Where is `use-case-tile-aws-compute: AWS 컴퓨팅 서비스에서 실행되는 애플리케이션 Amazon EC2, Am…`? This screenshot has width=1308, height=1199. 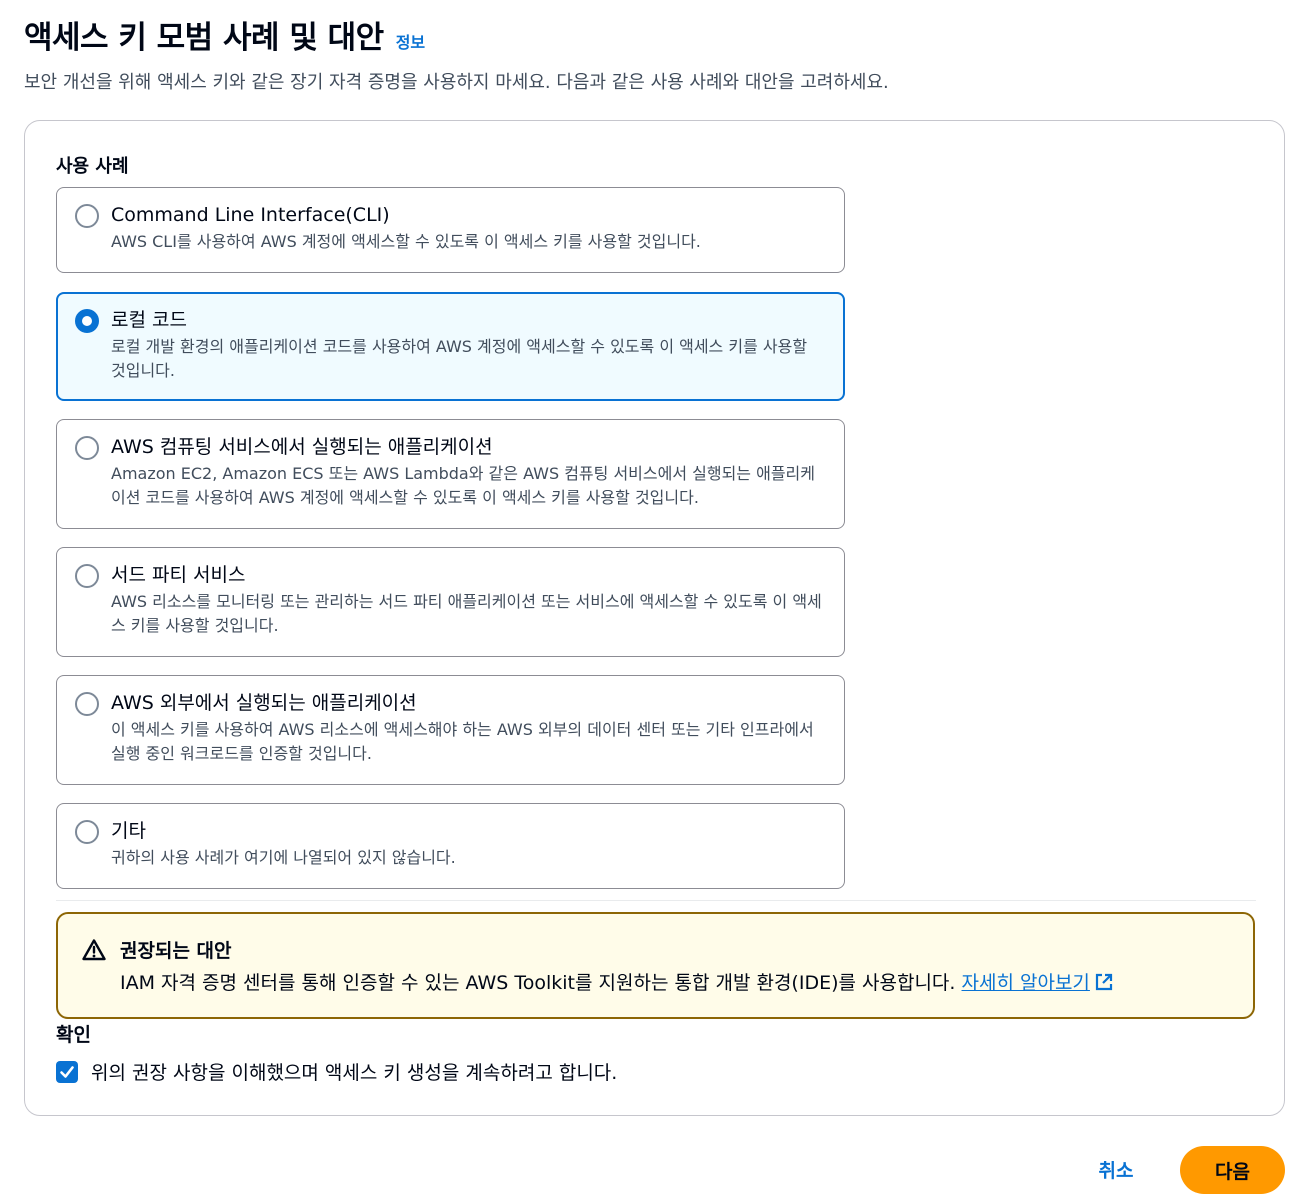
use-case-tile-aws-compute: AWS 컴퓨팅 서비스에서 실행되는 애플리케이션 Amazon EC2, Am… is located at coordinates (450, 474).